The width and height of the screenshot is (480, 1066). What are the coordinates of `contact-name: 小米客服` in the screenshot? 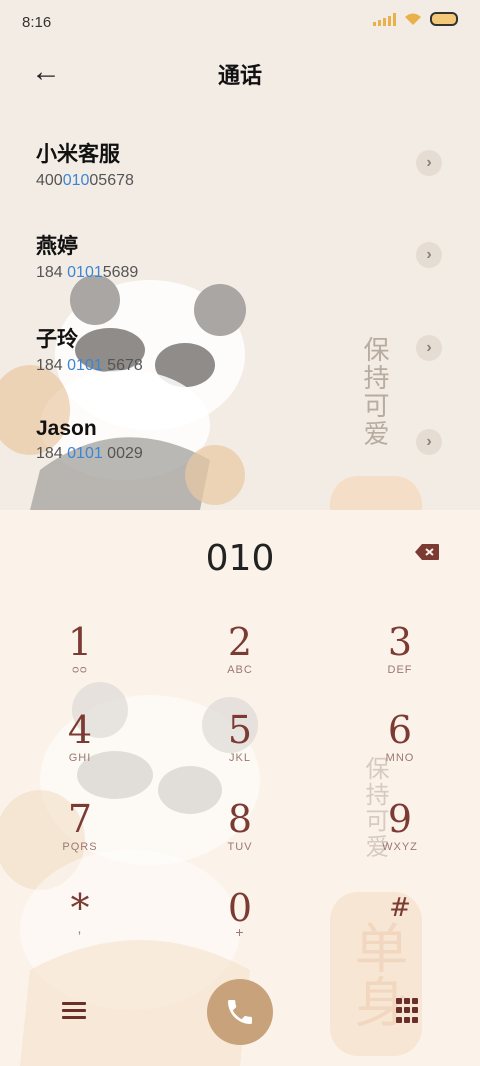 It's located at (78, 154).